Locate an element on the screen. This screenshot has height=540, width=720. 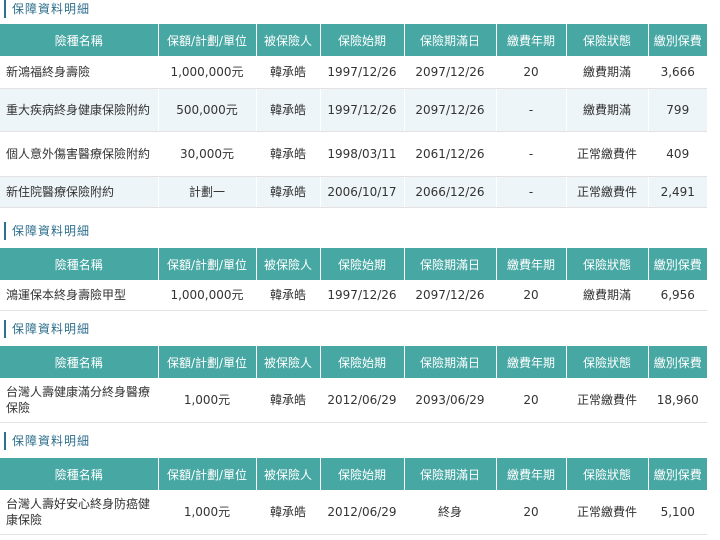
policy-name-cell: 台灣人壽健康滿分終身醫療保險 is located at coordinates (79, 400).